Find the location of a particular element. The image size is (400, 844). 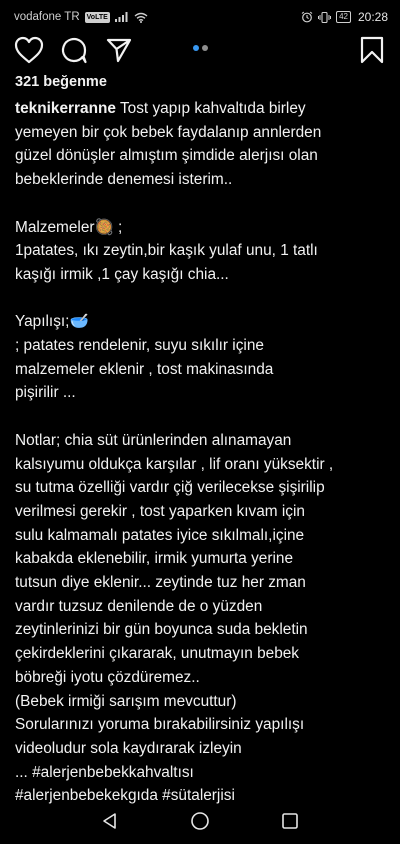

caption-line: Yapılışı;🥣 is located at coordinates (52, 322).